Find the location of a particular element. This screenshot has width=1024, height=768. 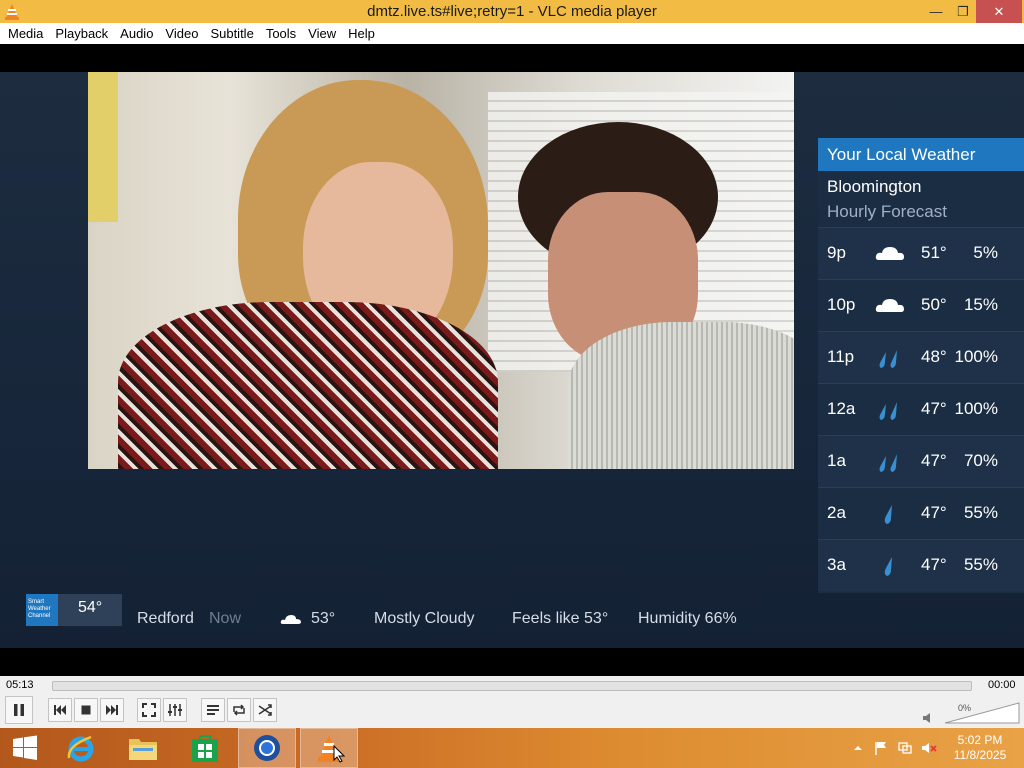

forecast-hour: 2a is located at coordinates (836, 512).